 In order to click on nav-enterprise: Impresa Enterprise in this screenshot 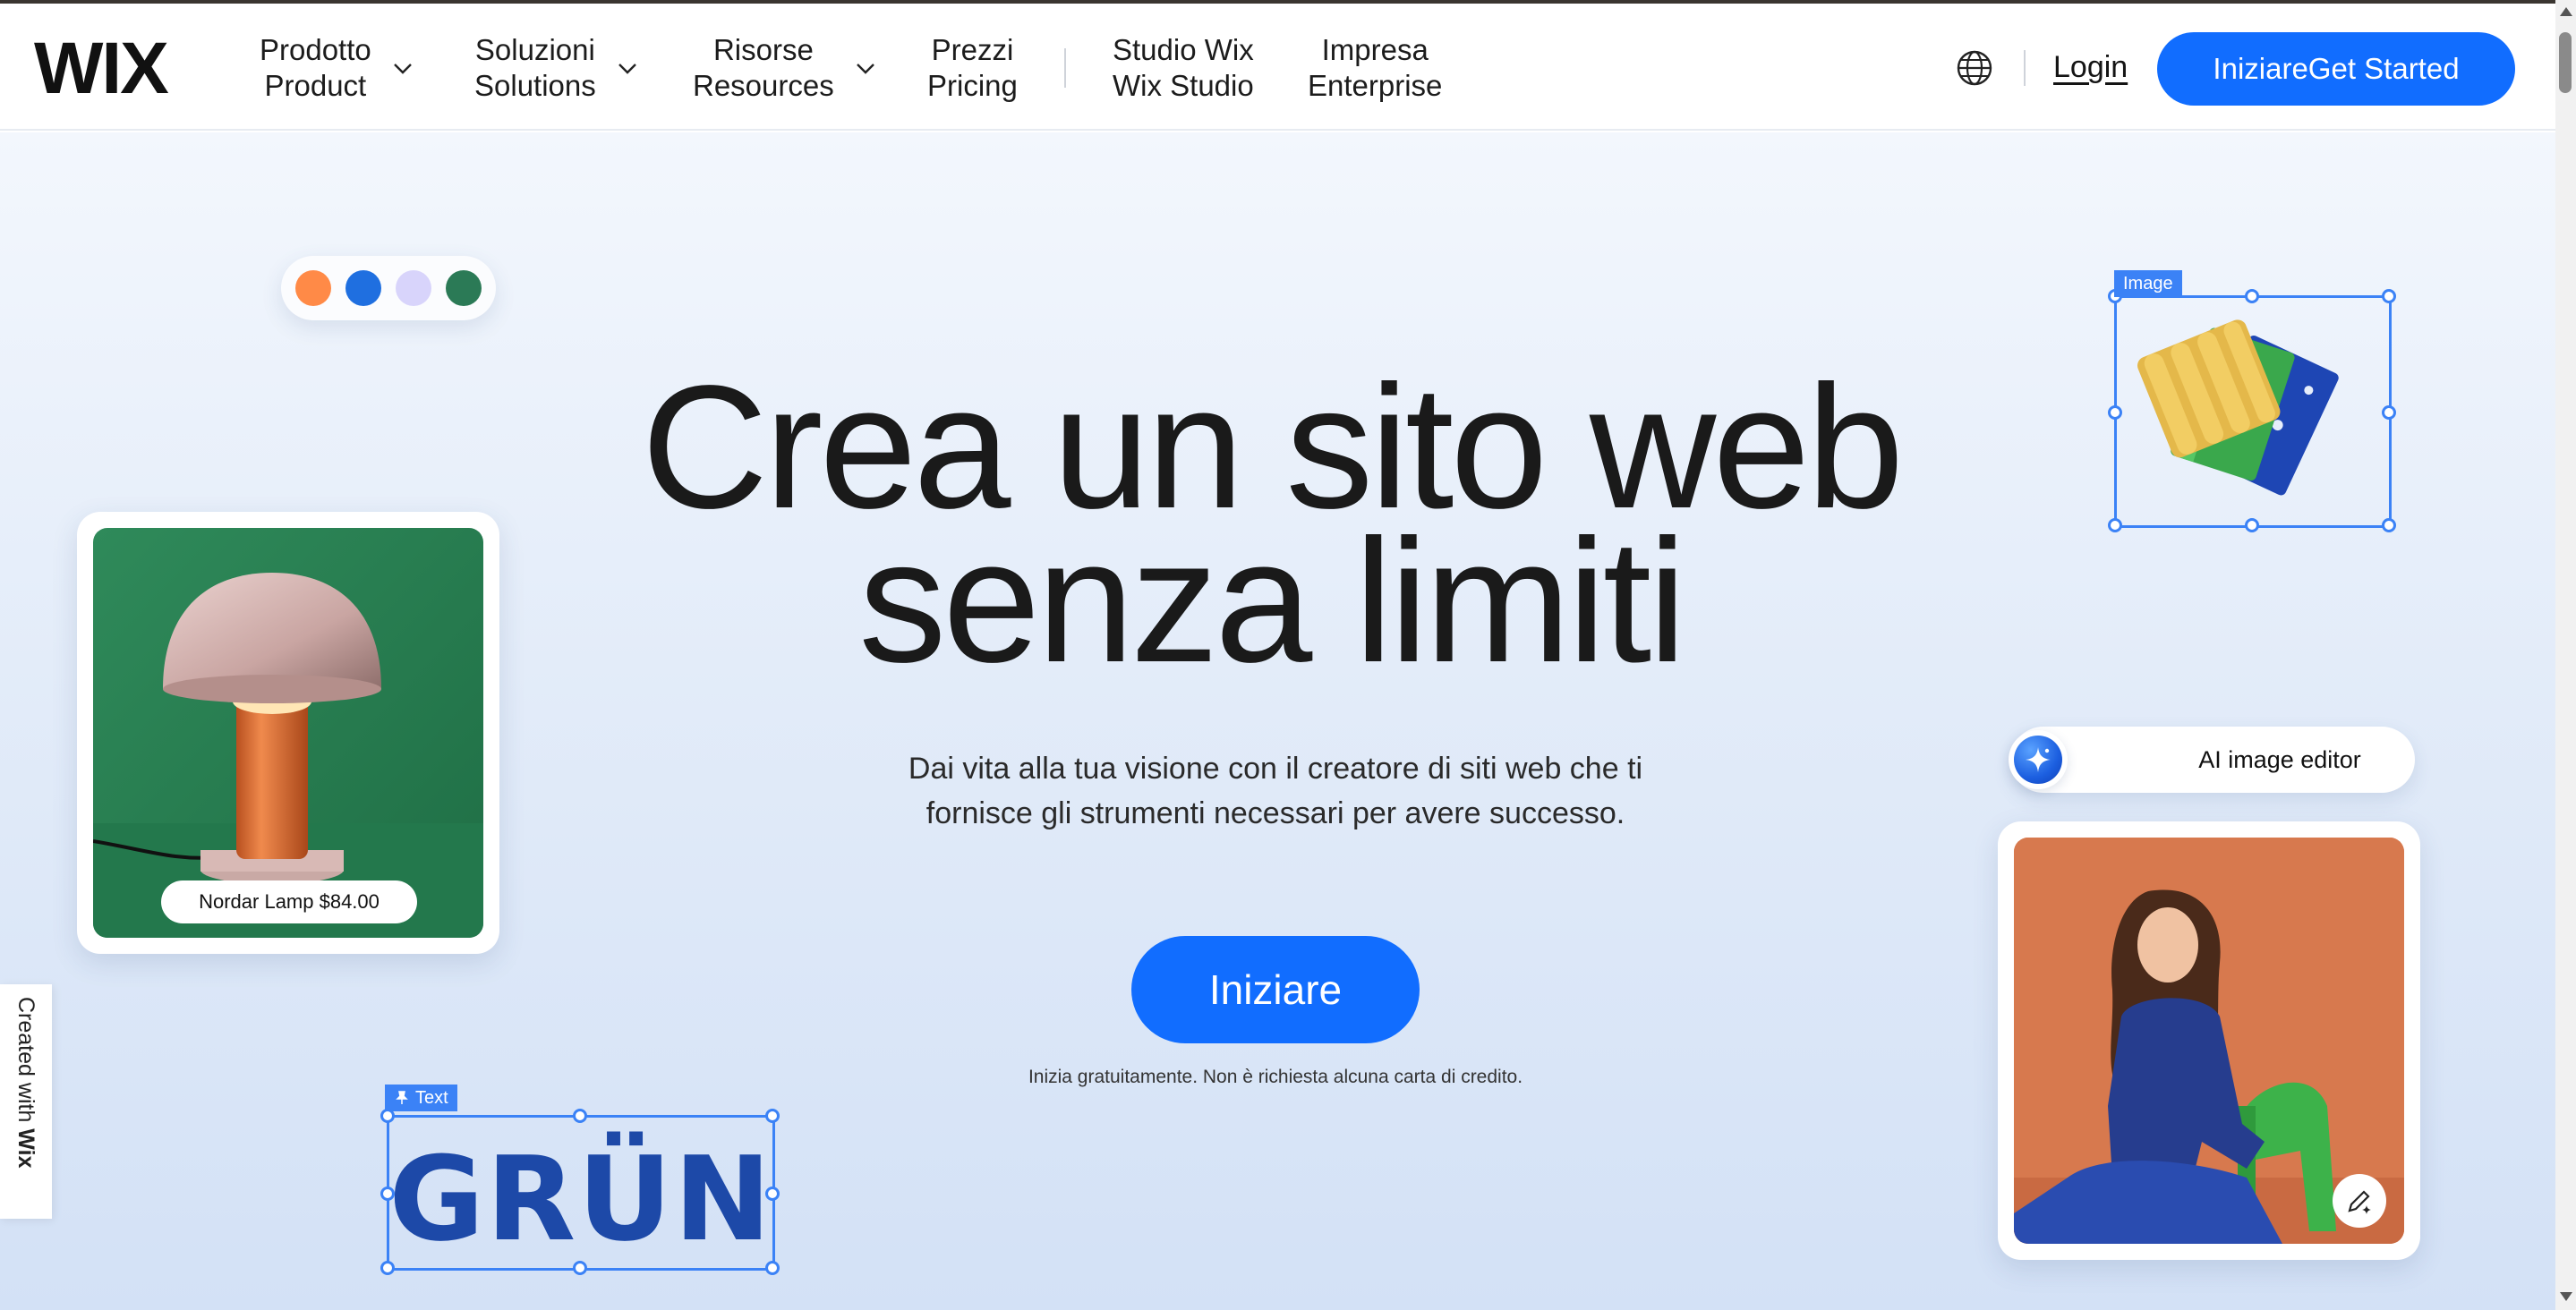, I will do `click(1375, 68)`.